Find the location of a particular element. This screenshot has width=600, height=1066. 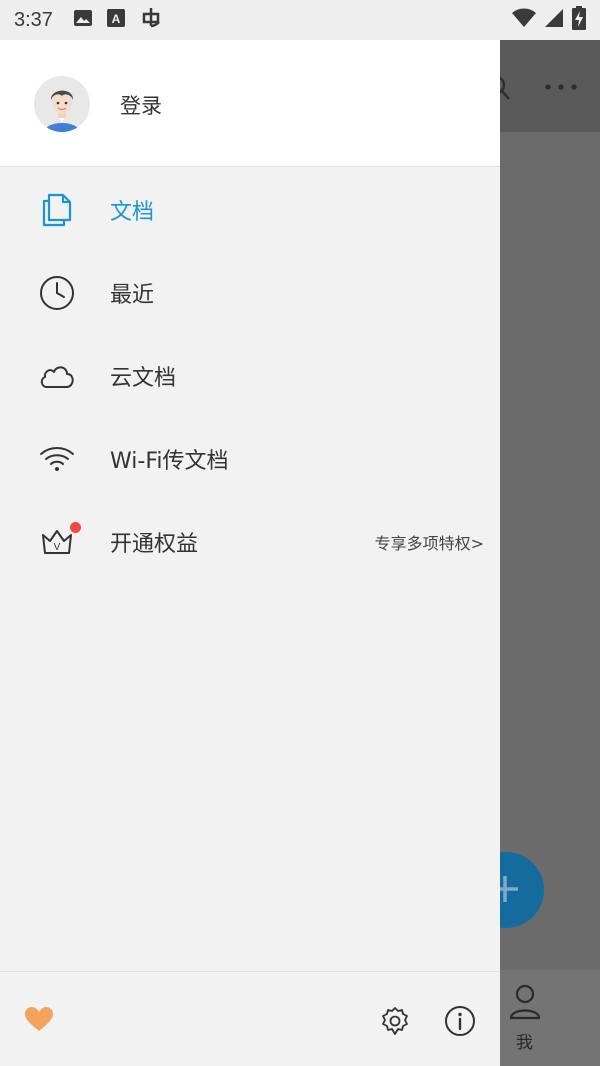

clock-icon is located at coordinates (57, 293).